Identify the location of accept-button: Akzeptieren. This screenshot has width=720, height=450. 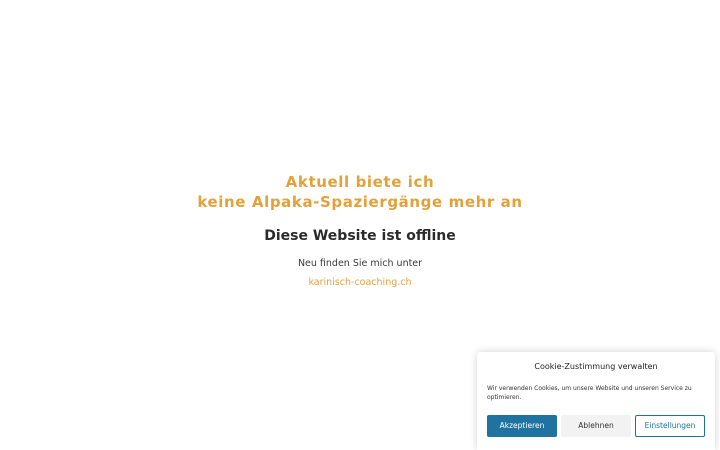
(522, 426).